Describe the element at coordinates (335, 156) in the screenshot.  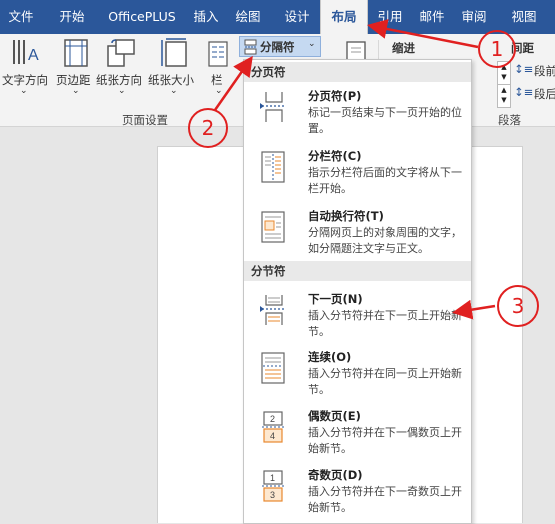
I see `menu-item-title: 分栏符(C)` at that location.